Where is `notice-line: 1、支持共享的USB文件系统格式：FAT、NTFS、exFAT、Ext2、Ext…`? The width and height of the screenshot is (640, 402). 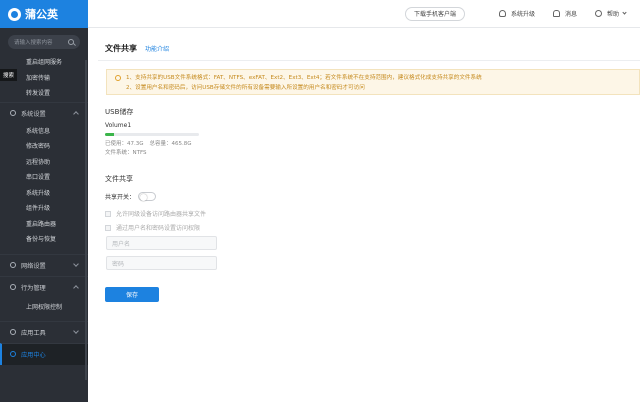
notice-line: 1、支持共享的USB文件系统格式：FAT、NTFS、exFAT、Ext2、Ext… is located at coordinates (374, 78).